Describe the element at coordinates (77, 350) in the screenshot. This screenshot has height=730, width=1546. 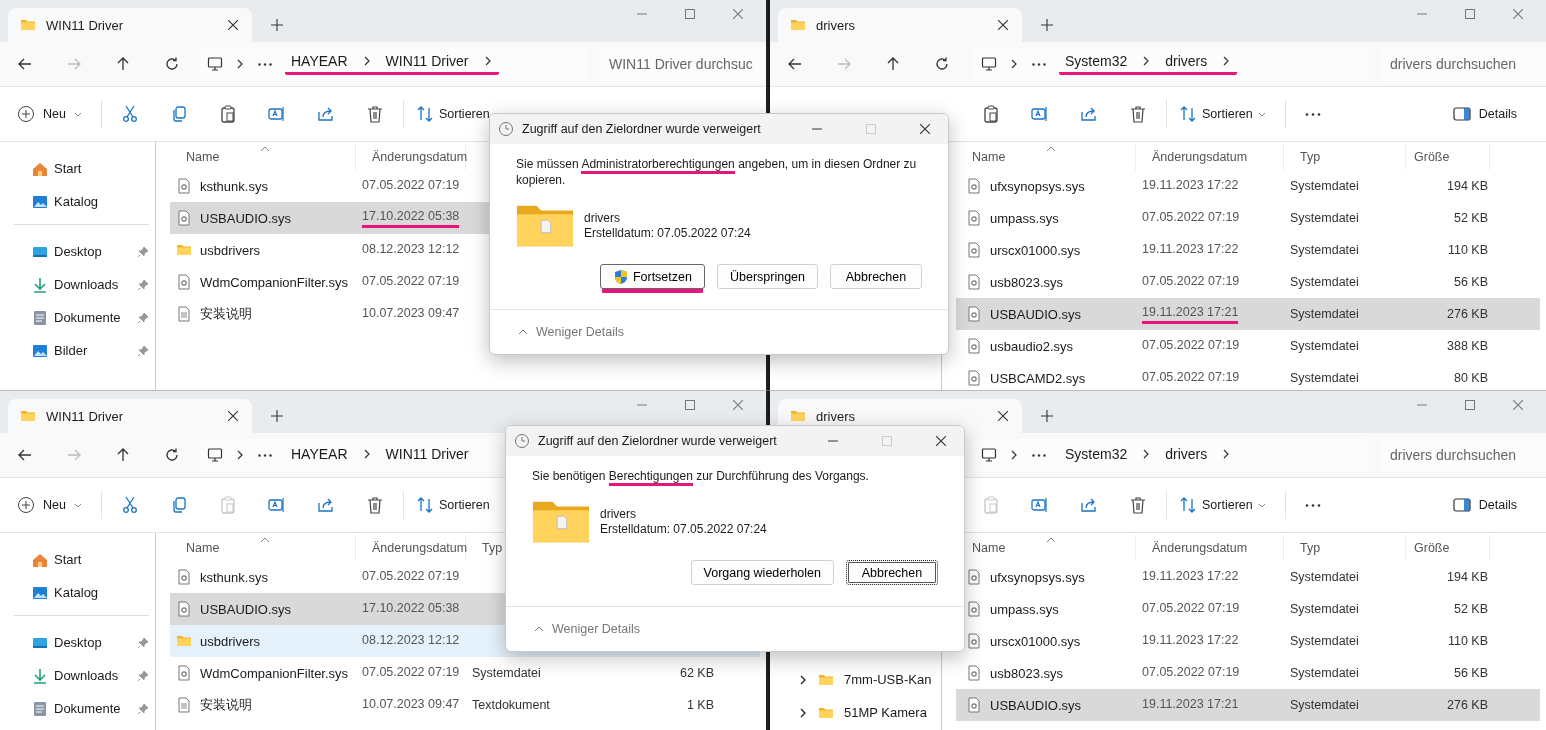
I see `sidebar-item: Bilder` at that location.